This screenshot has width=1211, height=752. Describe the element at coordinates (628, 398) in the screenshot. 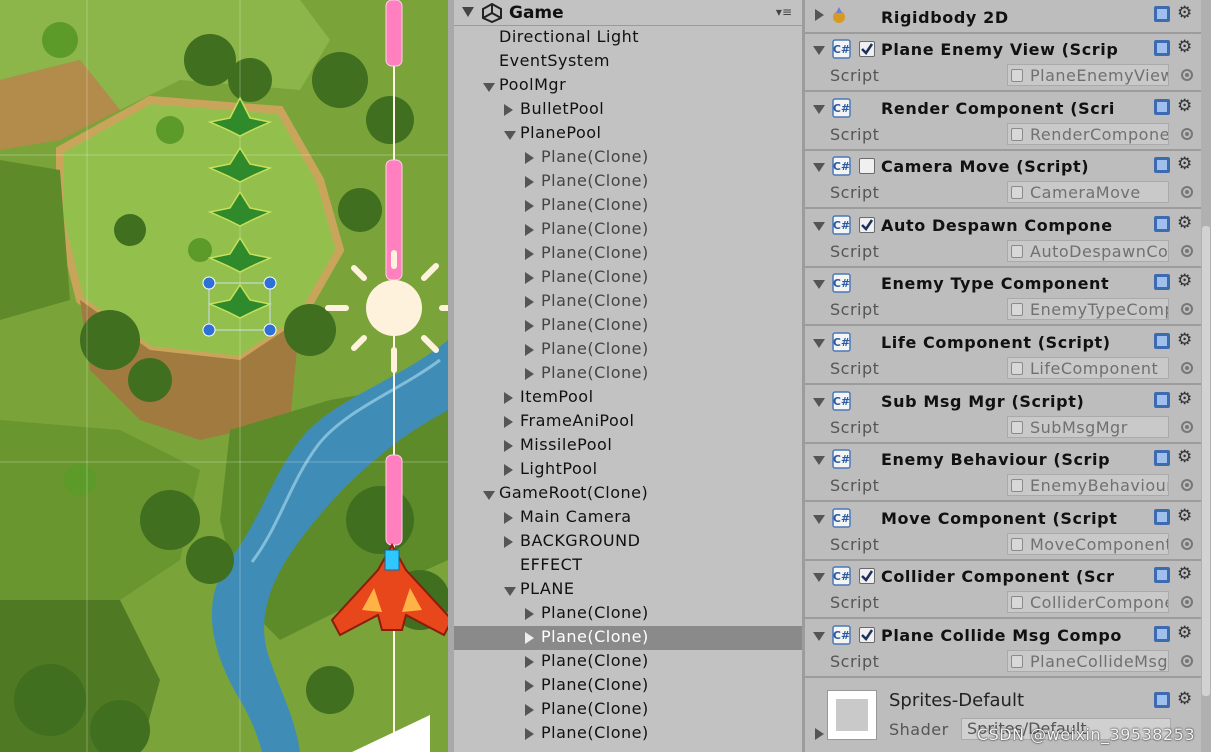

I see `hierarchy-item: ItemPool` at that location.